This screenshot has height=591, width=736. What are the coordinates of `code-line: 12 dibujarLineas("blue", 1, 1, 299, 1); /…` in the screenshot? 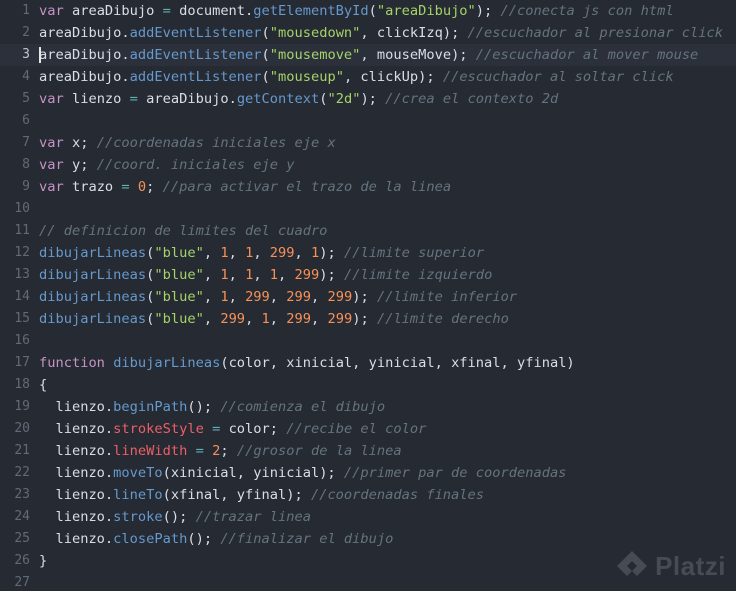 It's located at (368, 253).